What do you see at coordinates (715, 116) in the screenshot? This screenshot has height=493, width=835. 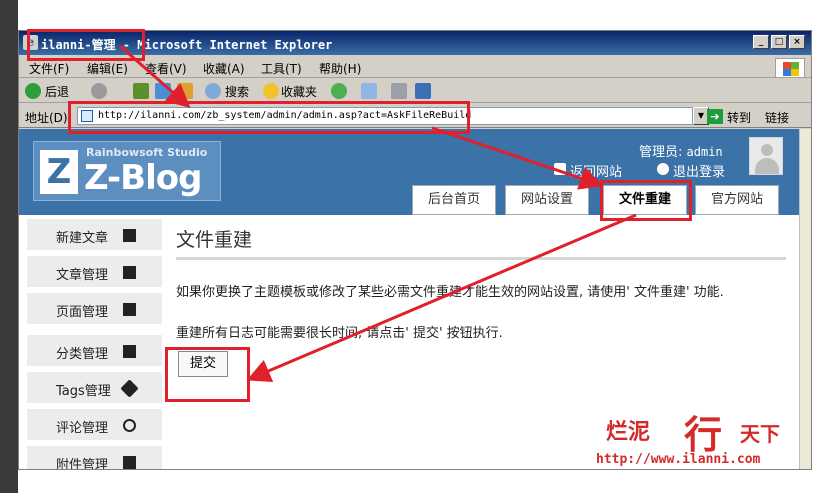 I see `go-arrow-icon: ➔` at bounding box center [715, 116].